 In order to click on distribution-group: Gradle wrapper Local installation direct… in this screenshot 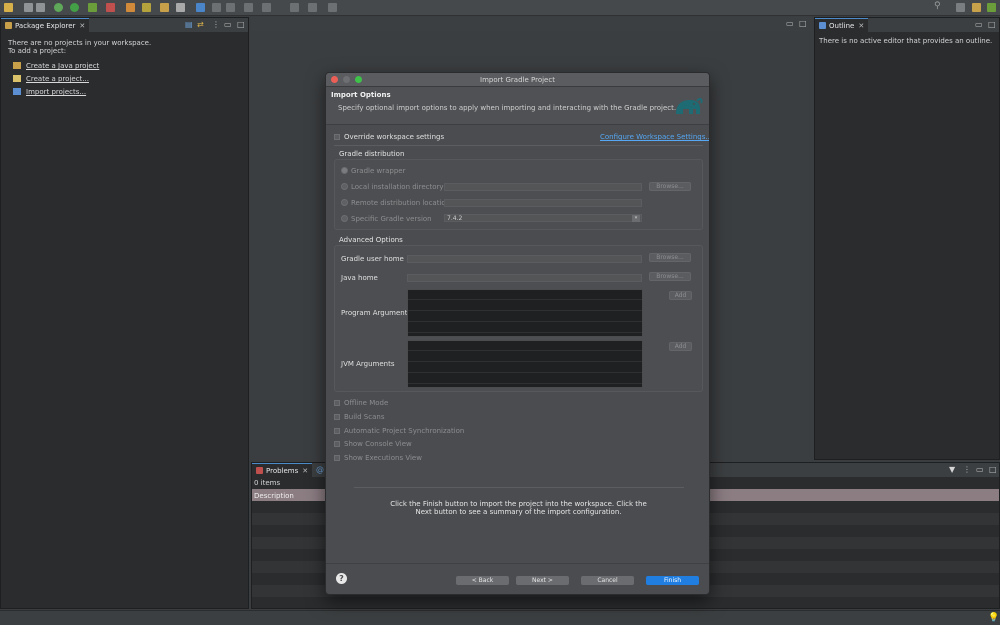, I will do `click(518, 194)`.